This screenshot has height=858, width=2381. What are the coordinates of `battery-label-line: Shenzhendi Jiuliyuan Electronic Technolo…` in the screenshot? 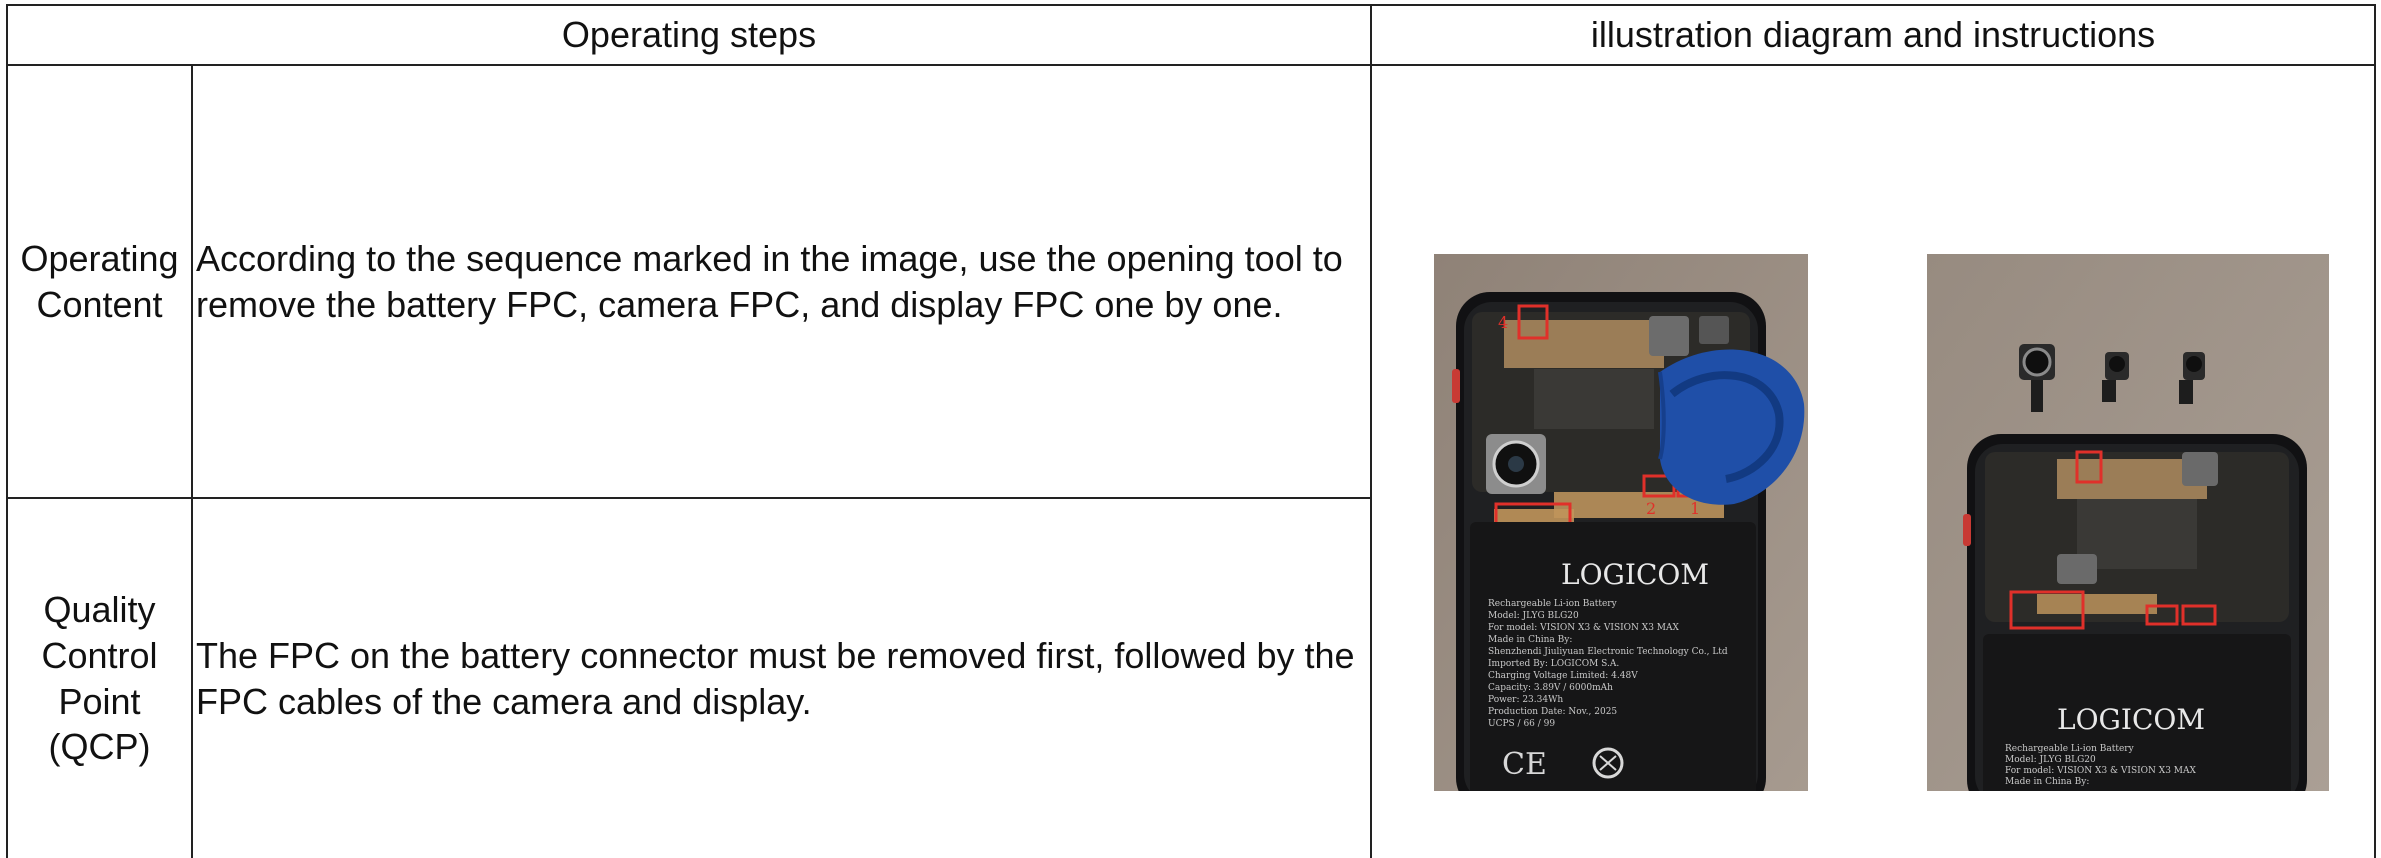 It's located at (1608, 652).